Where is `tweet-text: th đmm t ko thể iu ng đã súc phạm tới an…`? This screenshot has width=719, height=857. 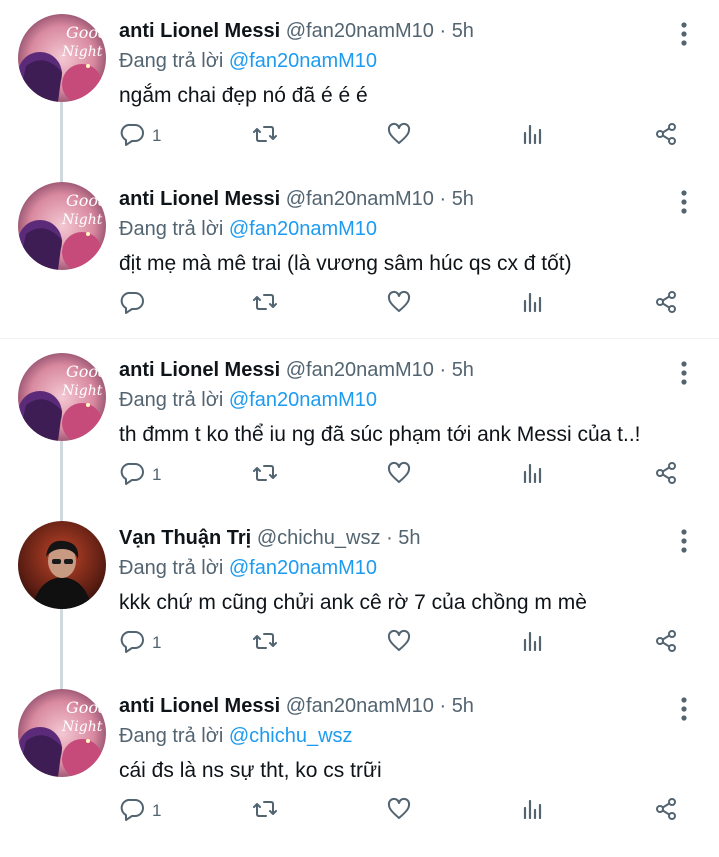 tweet-text: th đmm t ko thể iu ng đã súc phạm tới an… is located at coordinates (380, 434).